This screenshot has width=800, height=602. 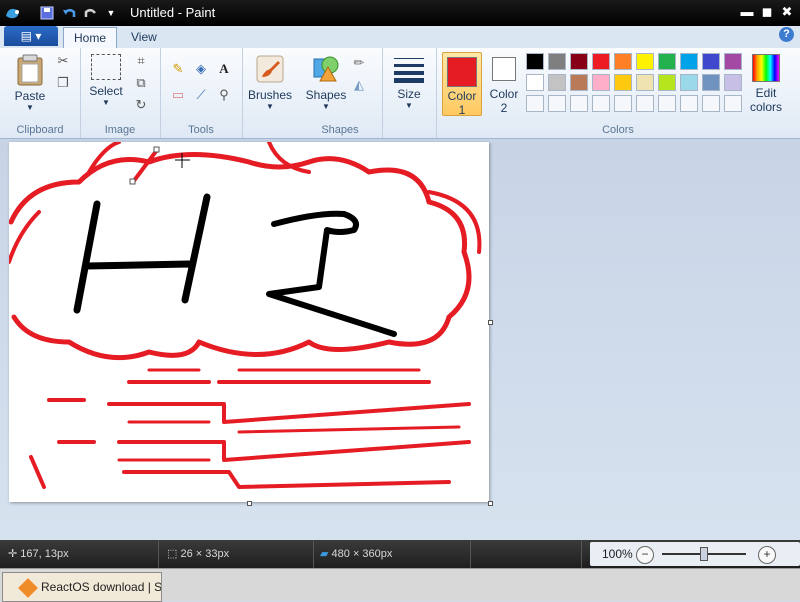 I want to click on colors-group-label: Colors, so click(x=618, y=130).